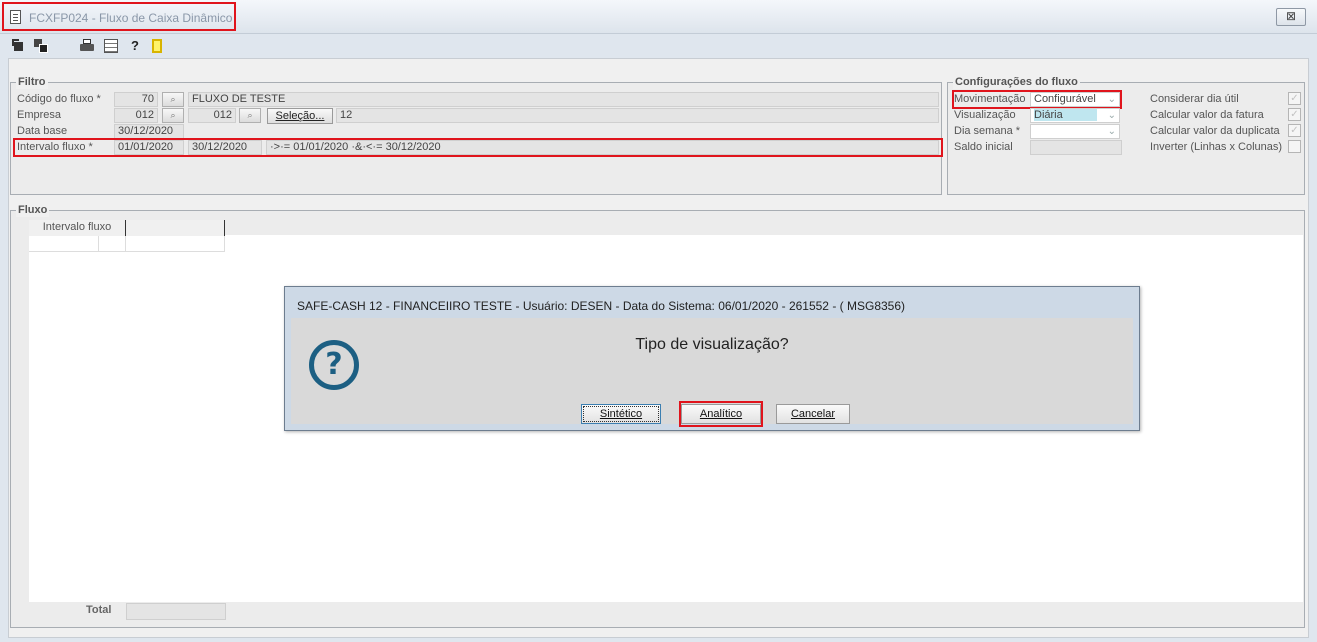 This screenshot has width=1317, height=642. I want to click on exit-icon, so click(157, 46).